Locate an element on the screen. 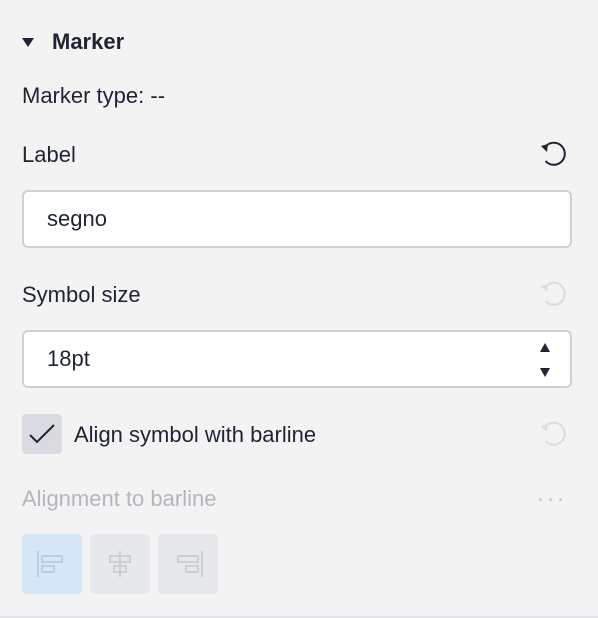  marker-section-header: Marker is located at coordinates (73, 42).